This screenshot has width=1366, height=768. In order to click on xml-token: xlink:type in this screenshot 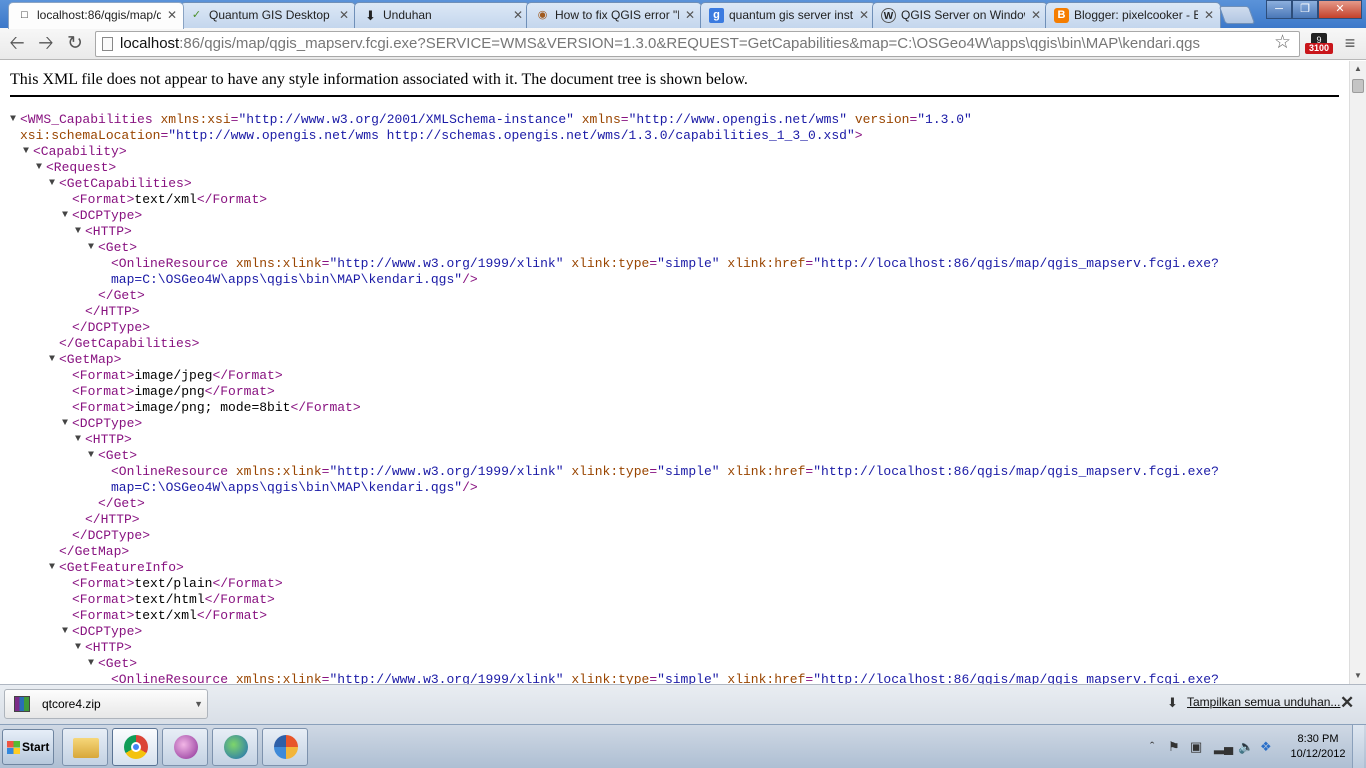, I will do `click(610, 678)`.